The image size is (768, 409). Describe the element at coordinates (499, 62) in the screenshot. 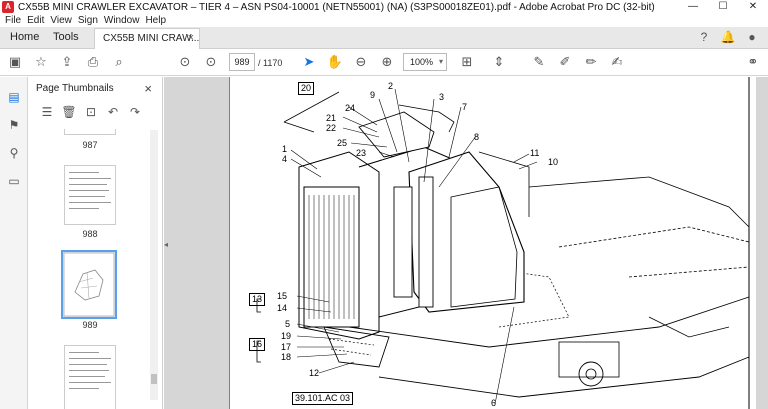

I see `scroll-mode-icon: ⇕` at that location.